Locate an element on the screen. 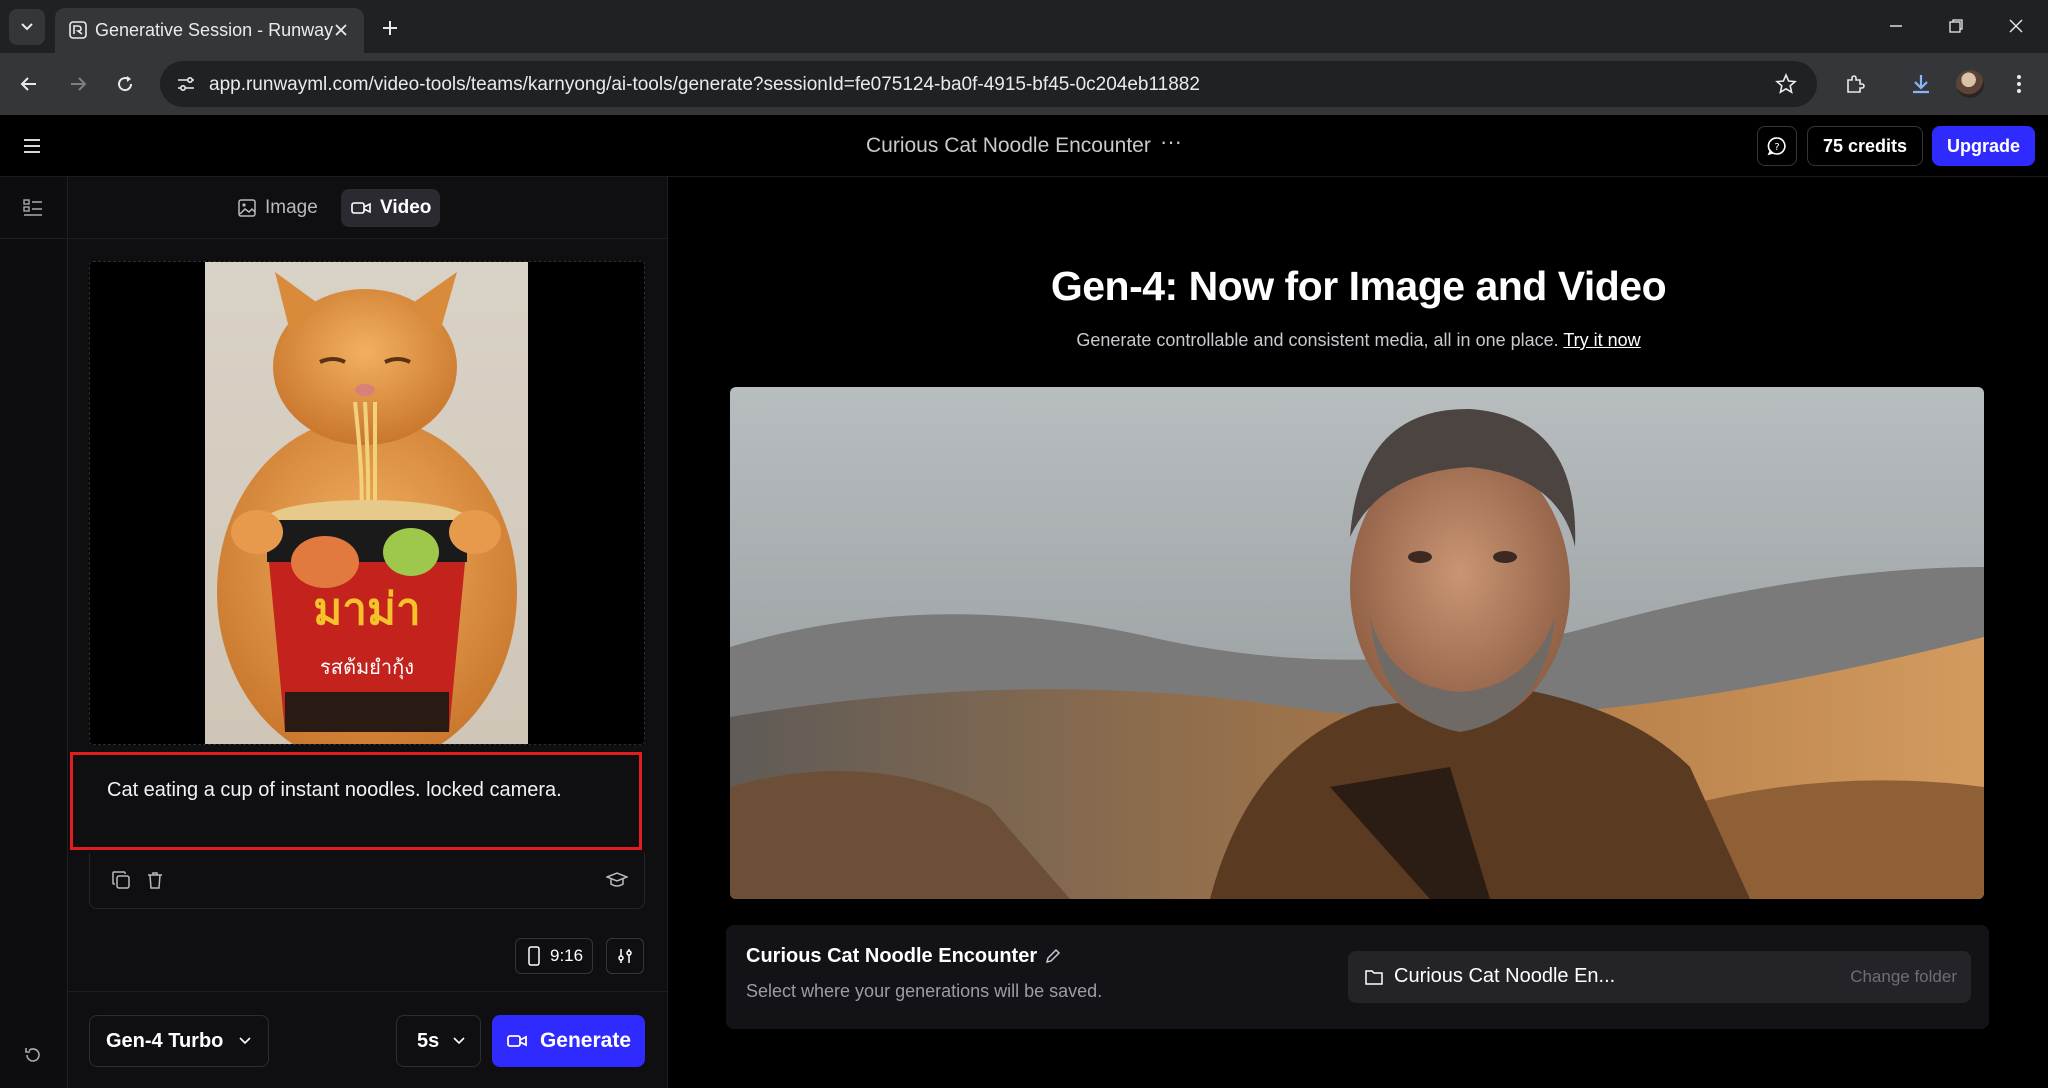 This screenshot has width=2048, height=1088. reload-icon is located at coordinates (125, 84).